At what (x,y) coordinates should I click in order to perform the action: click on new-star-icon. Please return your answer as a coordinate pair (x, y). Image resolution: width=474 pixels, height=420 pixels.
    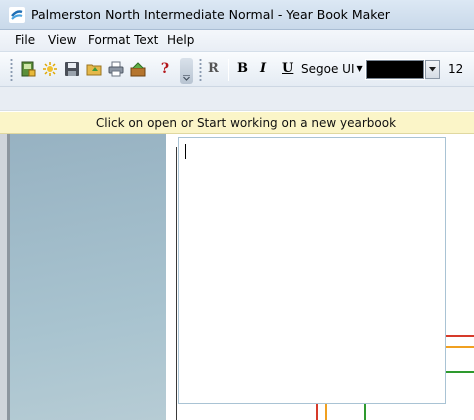
    Looking at the image, I should click on (50, 69).